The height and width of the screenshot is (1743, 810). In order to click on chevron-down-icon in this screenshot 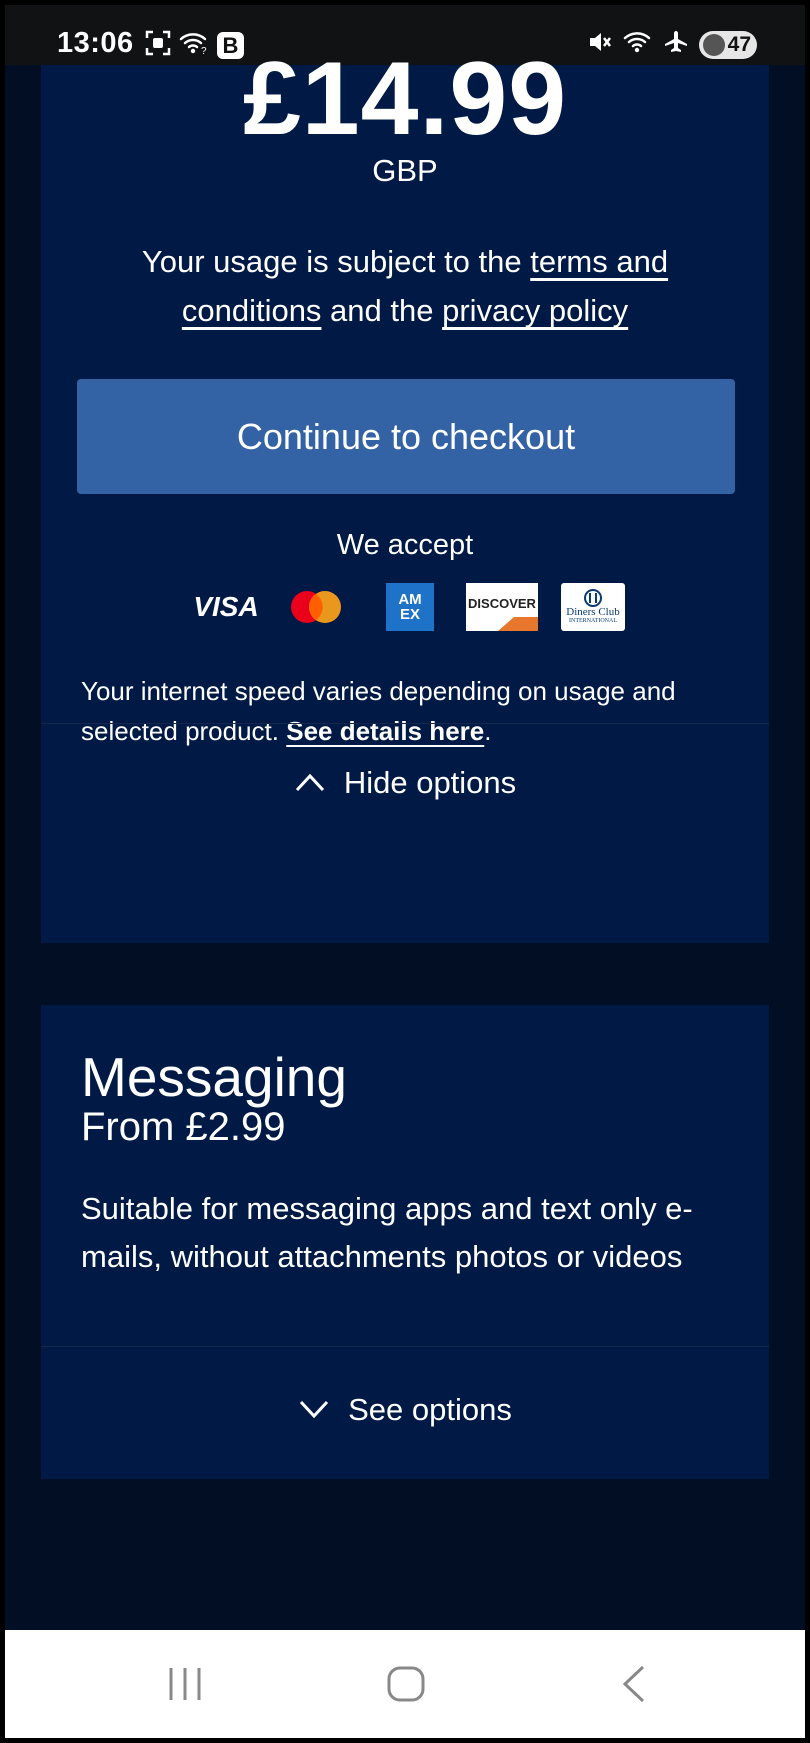, I will do `click(314, 1410)`.